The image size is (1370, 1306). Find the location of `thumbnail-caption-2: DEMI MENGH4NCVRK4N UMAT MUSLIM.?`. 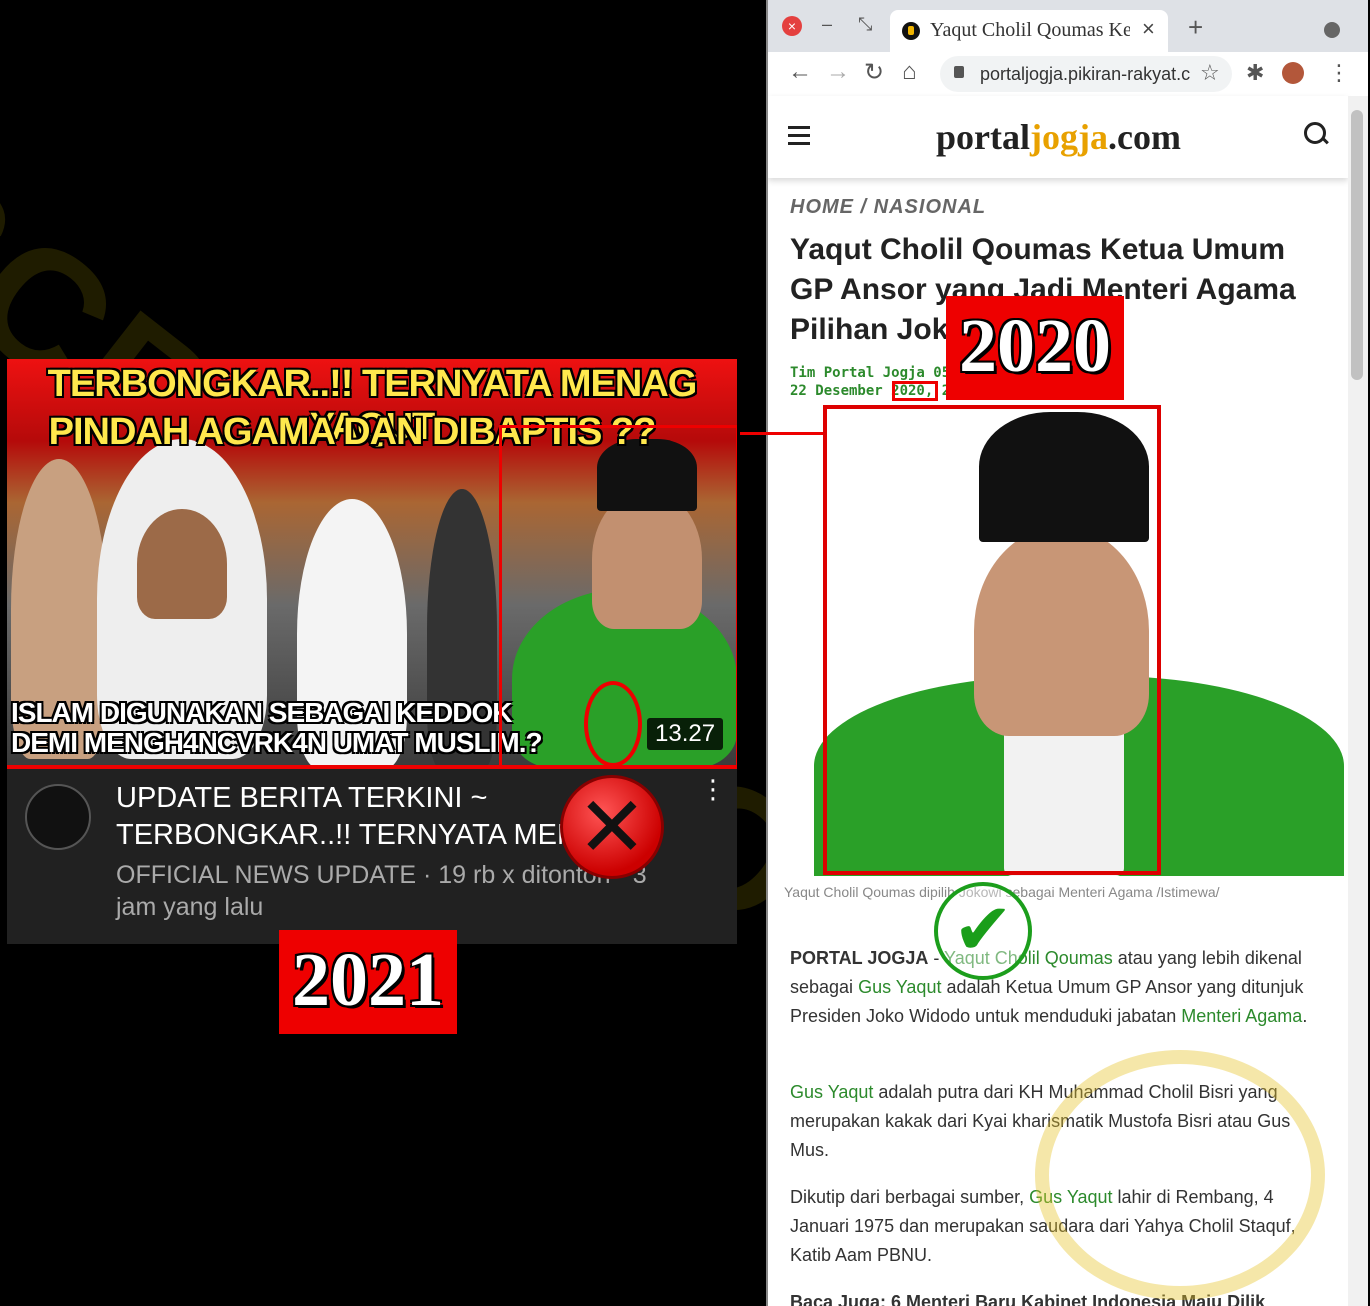

thumbnail-caption-2: DEMI MENGH4NCVRK4N UMAT MUSLIM.? is located at coordinates (277, 742).